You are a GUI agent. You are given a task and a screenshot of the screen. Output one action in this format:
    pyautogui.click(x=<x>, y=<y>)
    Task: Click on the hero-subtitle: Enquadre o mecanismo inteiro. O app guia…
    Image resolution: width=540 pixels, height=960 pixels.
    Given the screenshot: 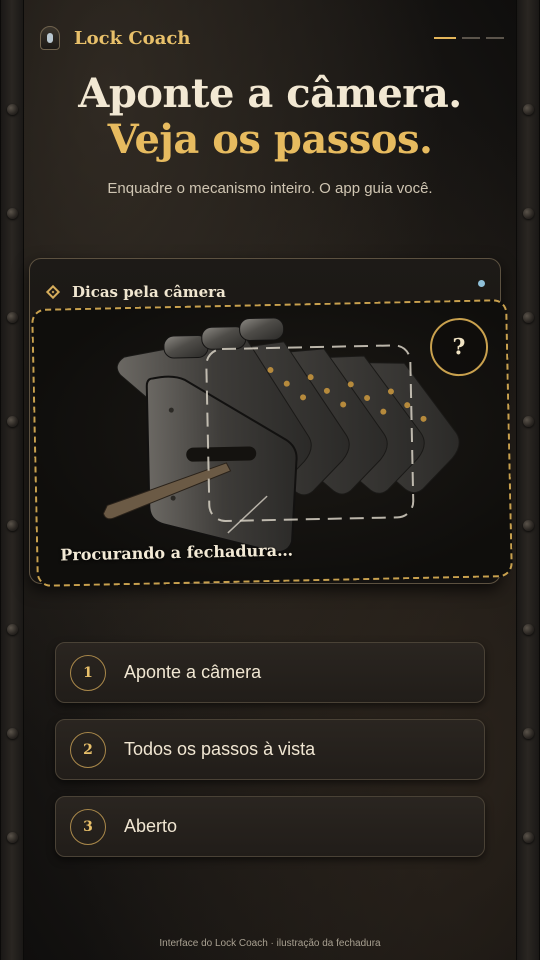 What is the action you would take?
    pyautogui.click(x=270, y=188)
    